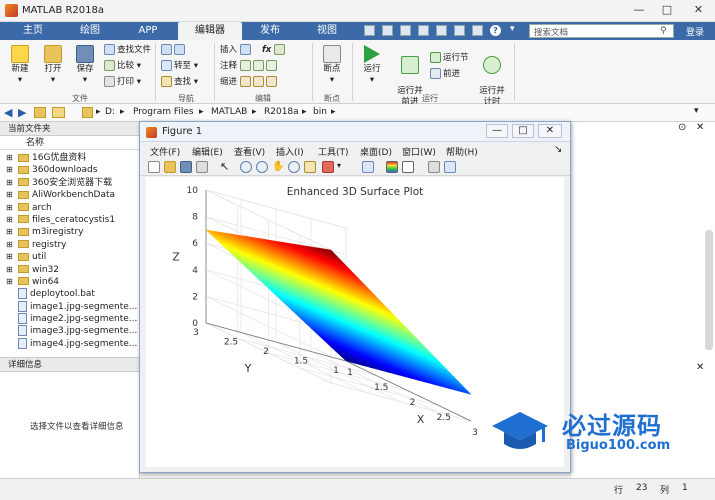  What do you see at coordinates (450, 167) in the screenshot?
I see `show-plot-tools-icon` at bounding box center [450, 167].